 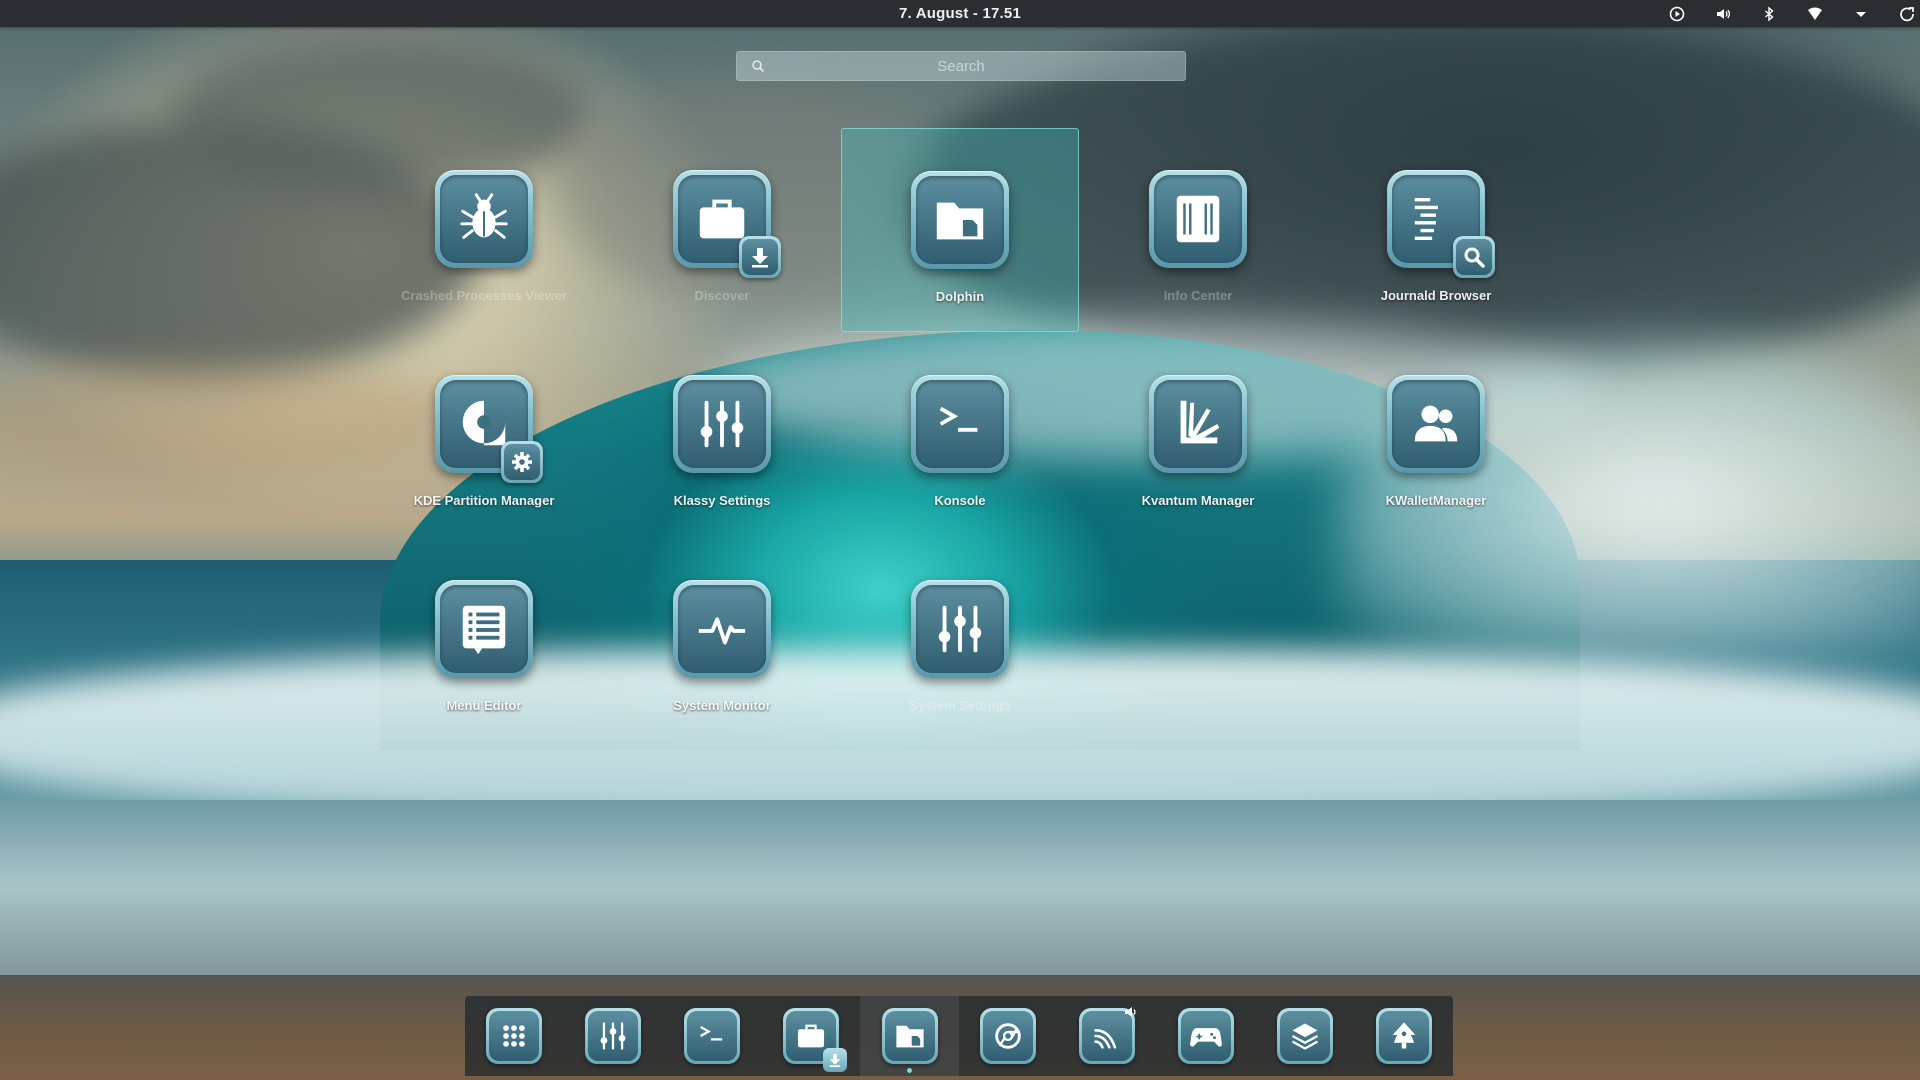 I want to click on gamepad-icon, so click(x=1205, y=1036).